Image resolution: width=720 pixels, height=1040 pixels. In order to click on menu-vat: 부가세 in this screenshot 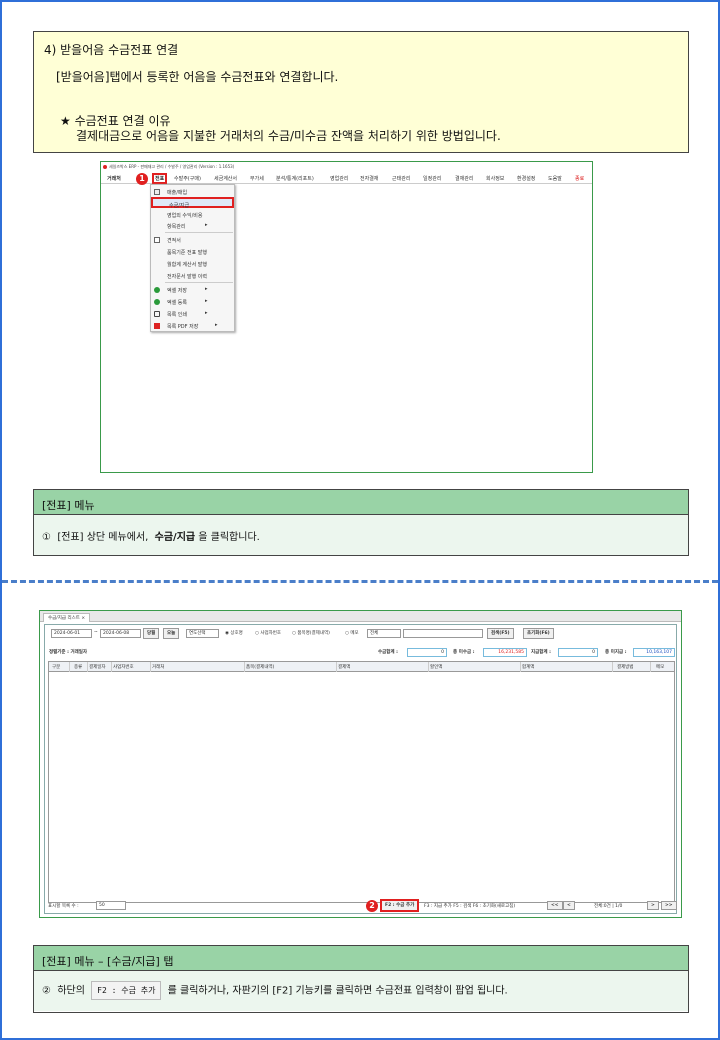, I will do `click(257, 178)`.